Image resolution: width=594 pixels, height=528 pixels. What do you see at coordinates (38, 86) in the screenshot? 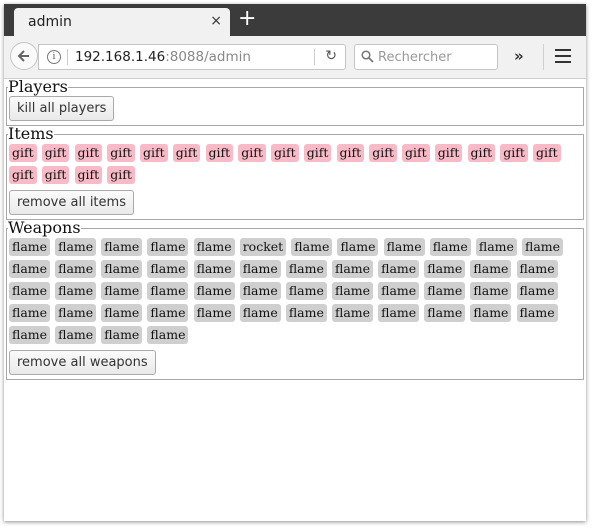
I see `players-legend: Players` at bounding box center [38, 86].